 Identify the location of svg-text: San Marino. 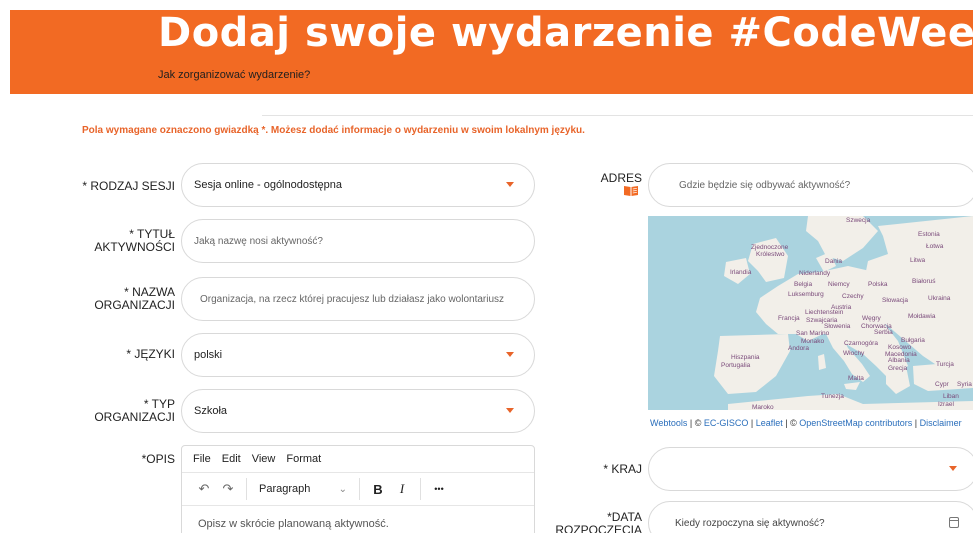
(813, 333).